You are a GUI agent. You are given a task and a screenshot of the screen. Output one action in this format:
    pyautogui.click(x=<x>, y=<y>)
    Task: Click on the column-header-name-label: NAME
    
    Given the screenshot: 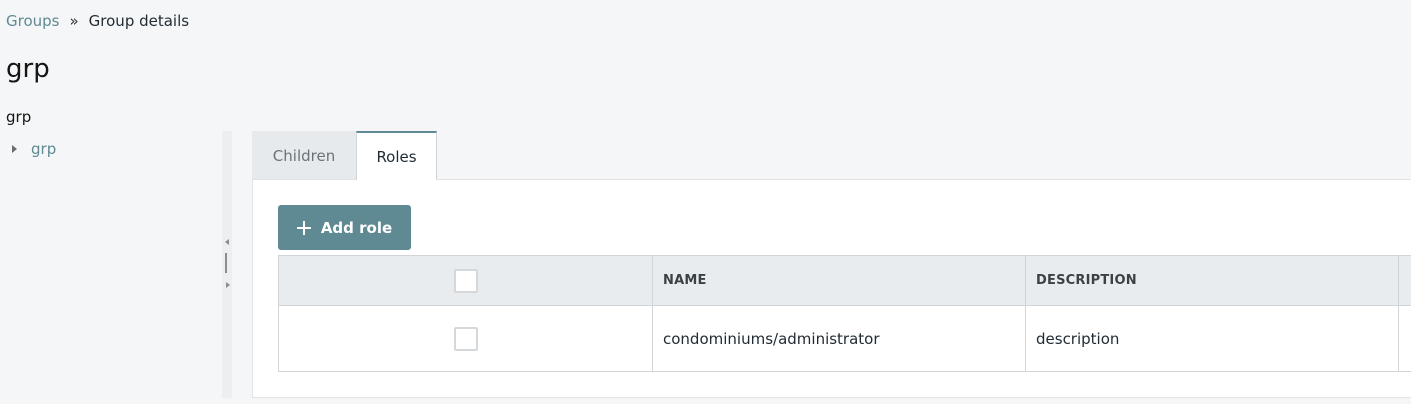 What is the action you would take?
    pyautogui.click(x=685, y=280)
    